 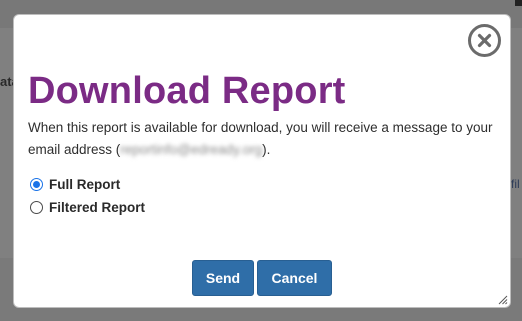 What do you see at coordinates (266, 149) in the screenshot?
I see `message-text-end: ).` at bounding box center [266, 149].